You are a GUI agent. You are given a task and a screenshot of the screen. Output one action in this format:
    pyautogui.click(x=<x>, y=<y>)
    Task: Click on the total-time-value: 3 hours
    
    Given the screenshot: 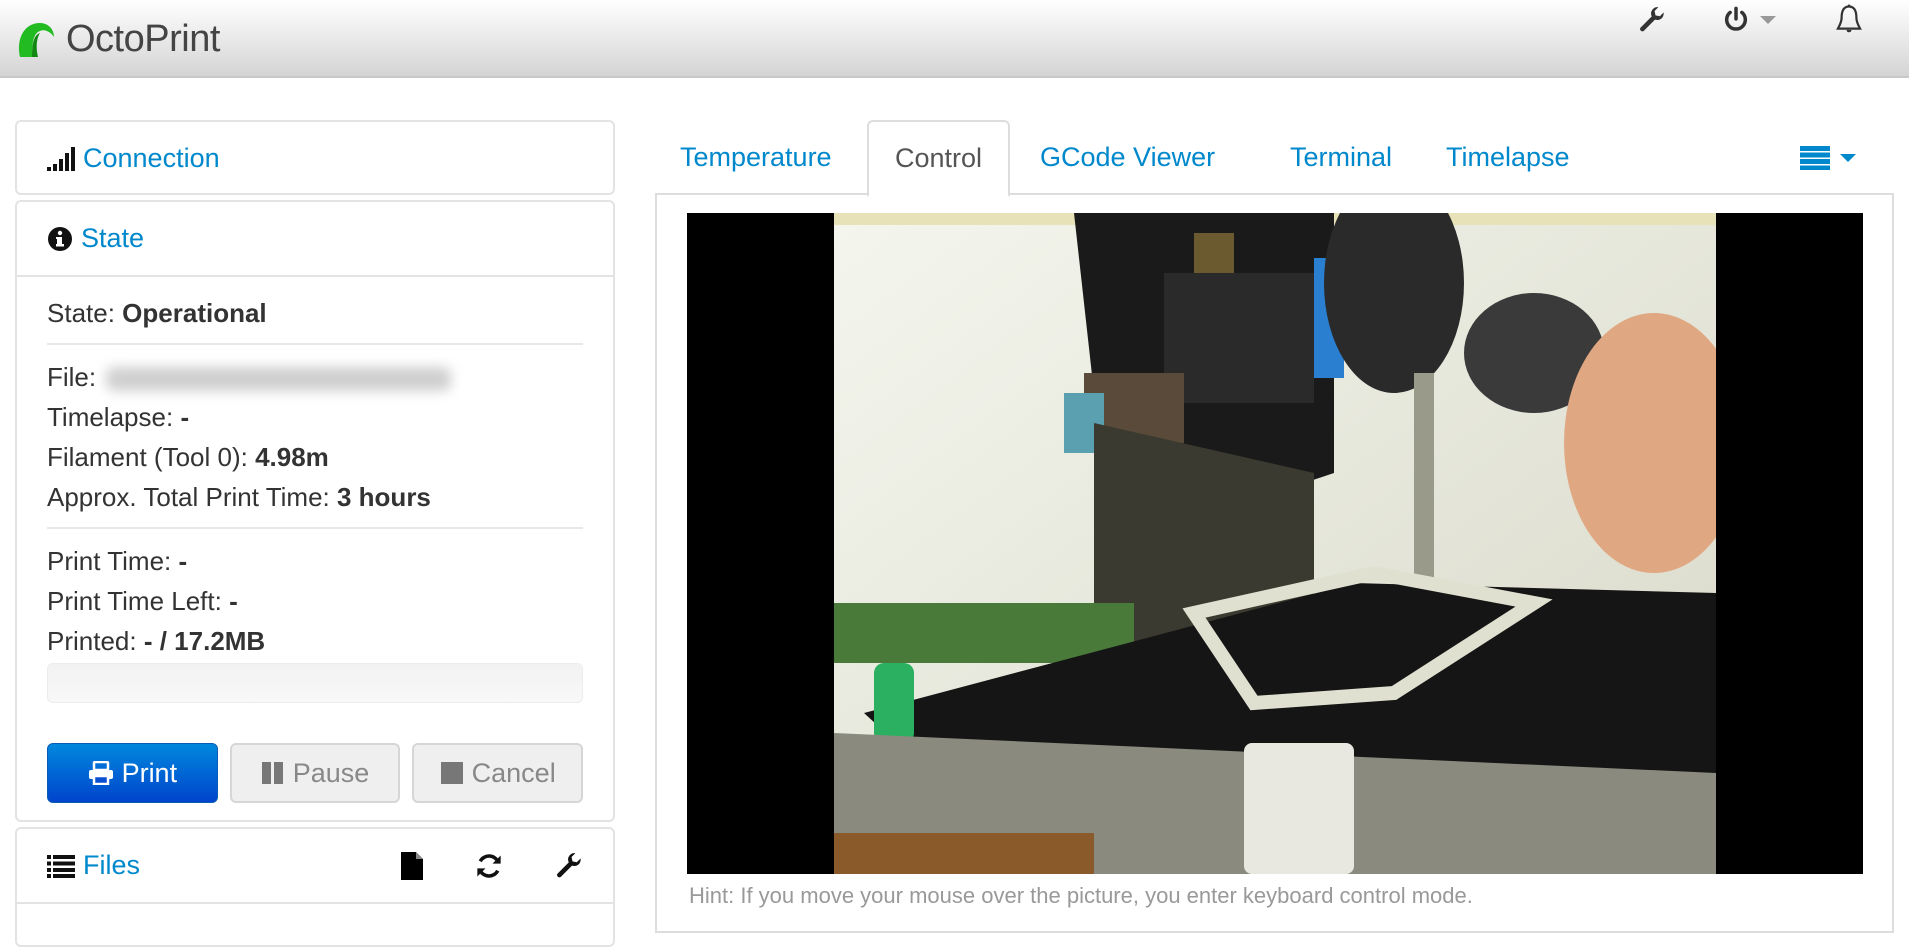 What is the action you would take?
    pyautogui.click(x=383, y=497)
    